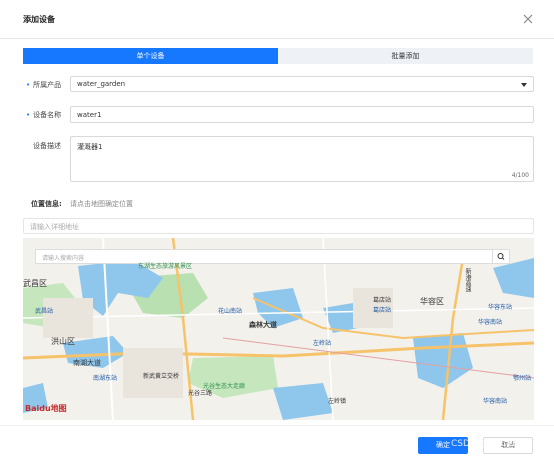  I want to click on baidu-map-logo: Baidu地图, so click(46, 408).